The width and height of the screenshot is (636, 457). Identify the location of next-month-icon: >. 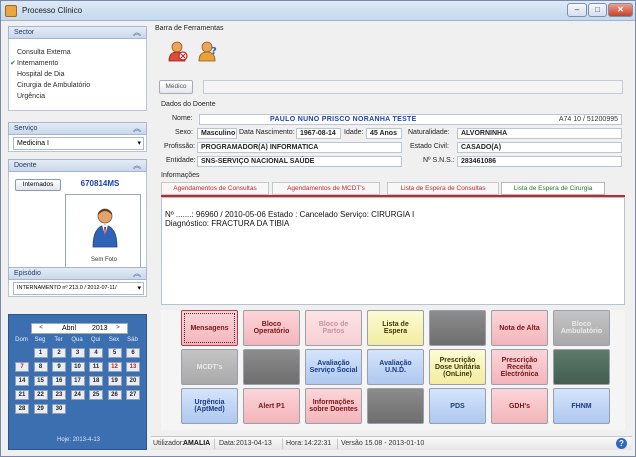
(118, 328).